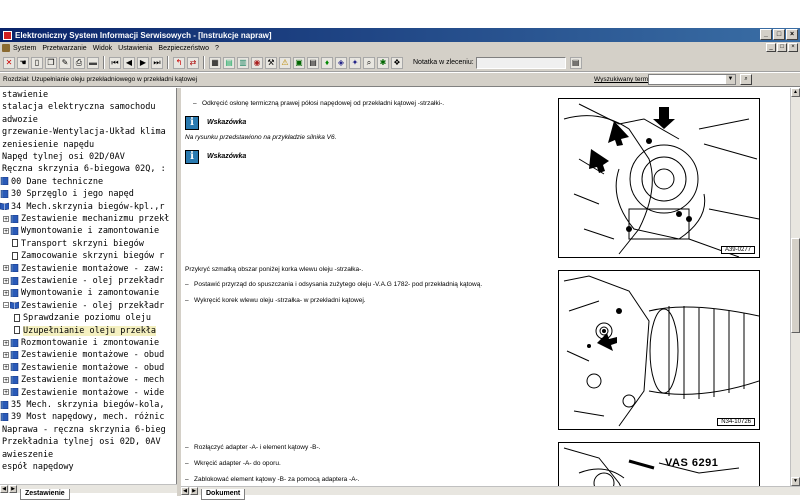 This screenshot has height=500, width=800. Describe the element at coordinates (143, 62) in the screenshot. I see `next-page-icon: ▶` at that location.